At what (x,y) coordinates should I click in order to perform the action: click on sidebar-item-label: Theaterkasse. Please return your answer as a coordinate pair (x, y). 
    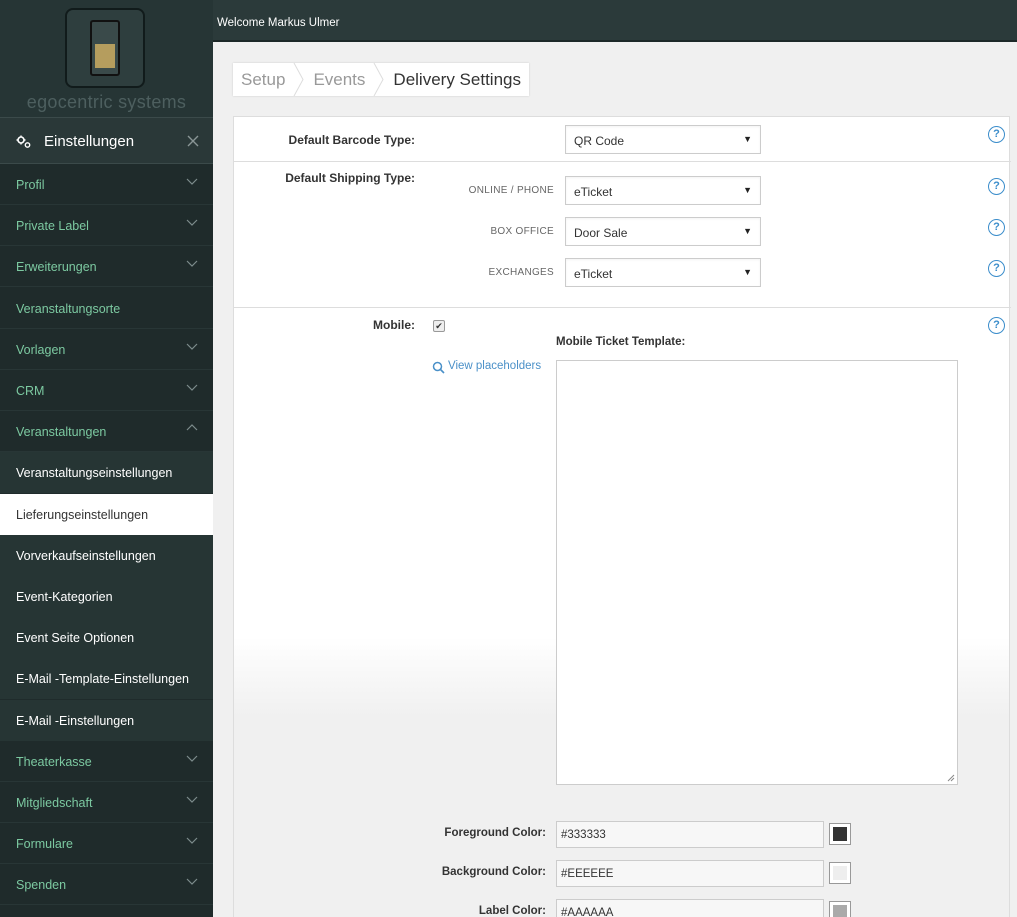
    Looking at the image, I should click on (54, 761).